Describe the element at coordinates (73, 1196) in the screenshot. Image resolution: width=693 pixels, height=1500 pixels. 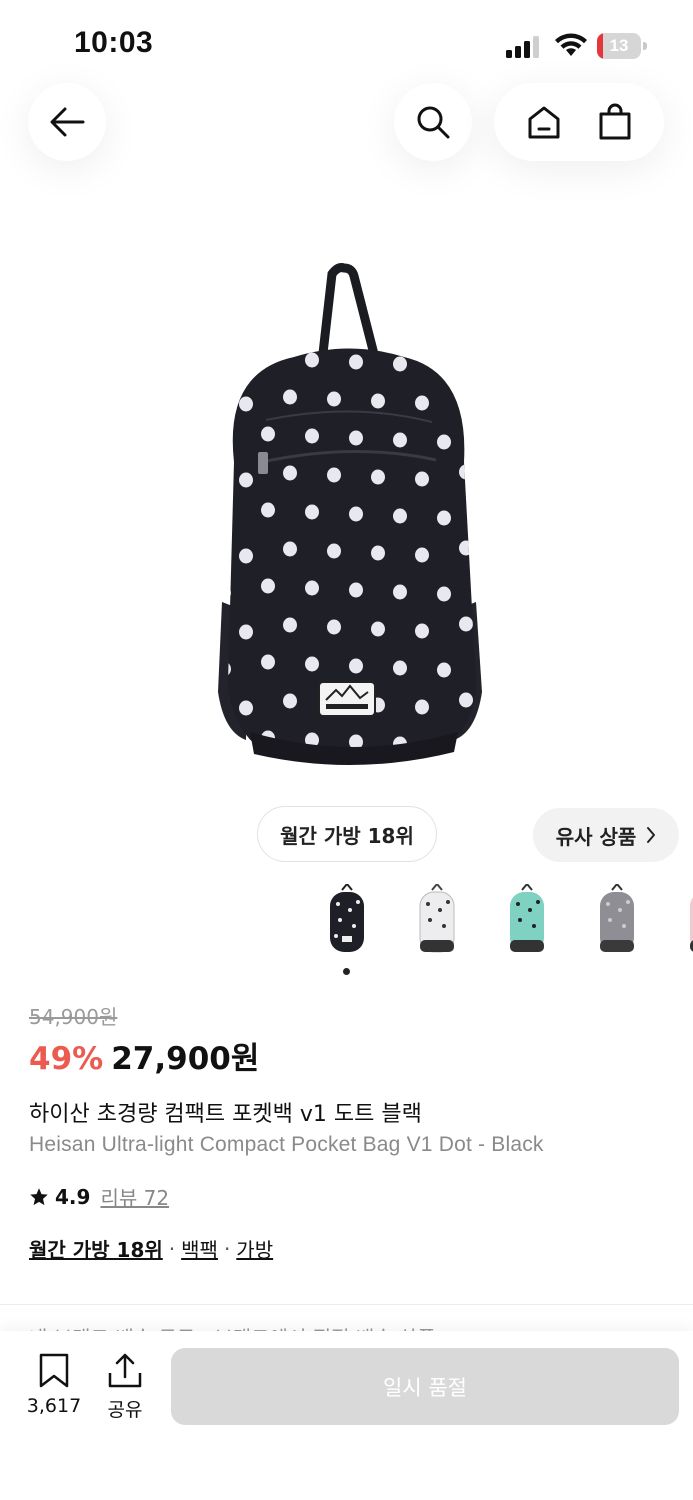
I see `rating-value: 4.9` at that location.